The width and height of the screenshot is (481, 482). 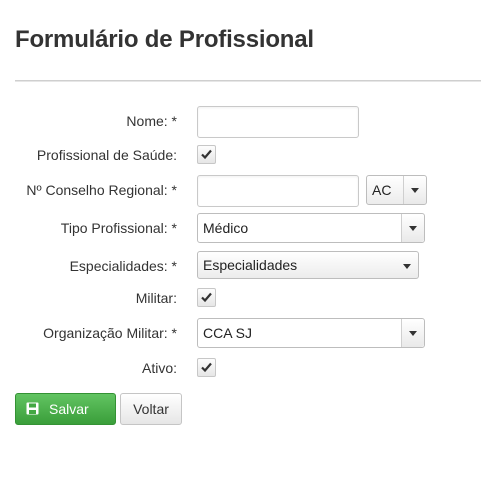 What do you see at coordinates (226, 228) in the screenshot?
I see `tipo-value: Médico` at bounding box center [226, 228].